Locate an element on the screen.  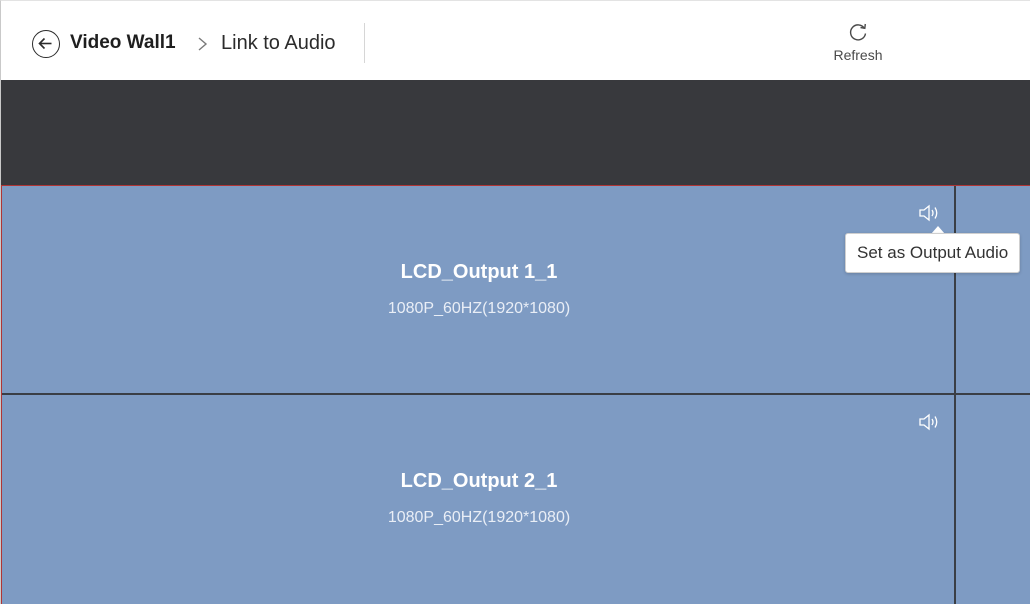
refresh-button: Refresh is located at coordinates (858, 45).